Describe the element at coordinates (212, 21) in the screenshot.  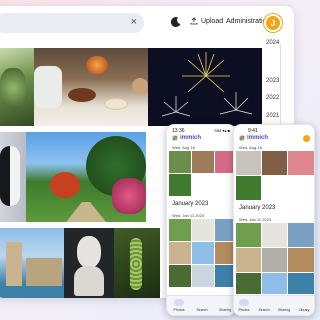
I see `upload-label: Upload` at that location.